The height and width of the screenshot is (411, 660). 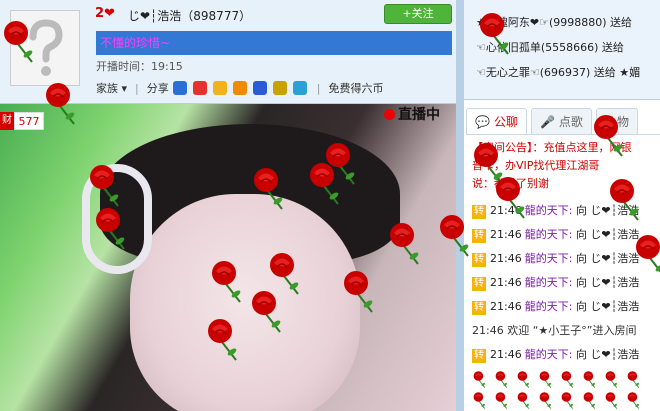 I want to click on share-t-icon, so click(x=239, y=88).